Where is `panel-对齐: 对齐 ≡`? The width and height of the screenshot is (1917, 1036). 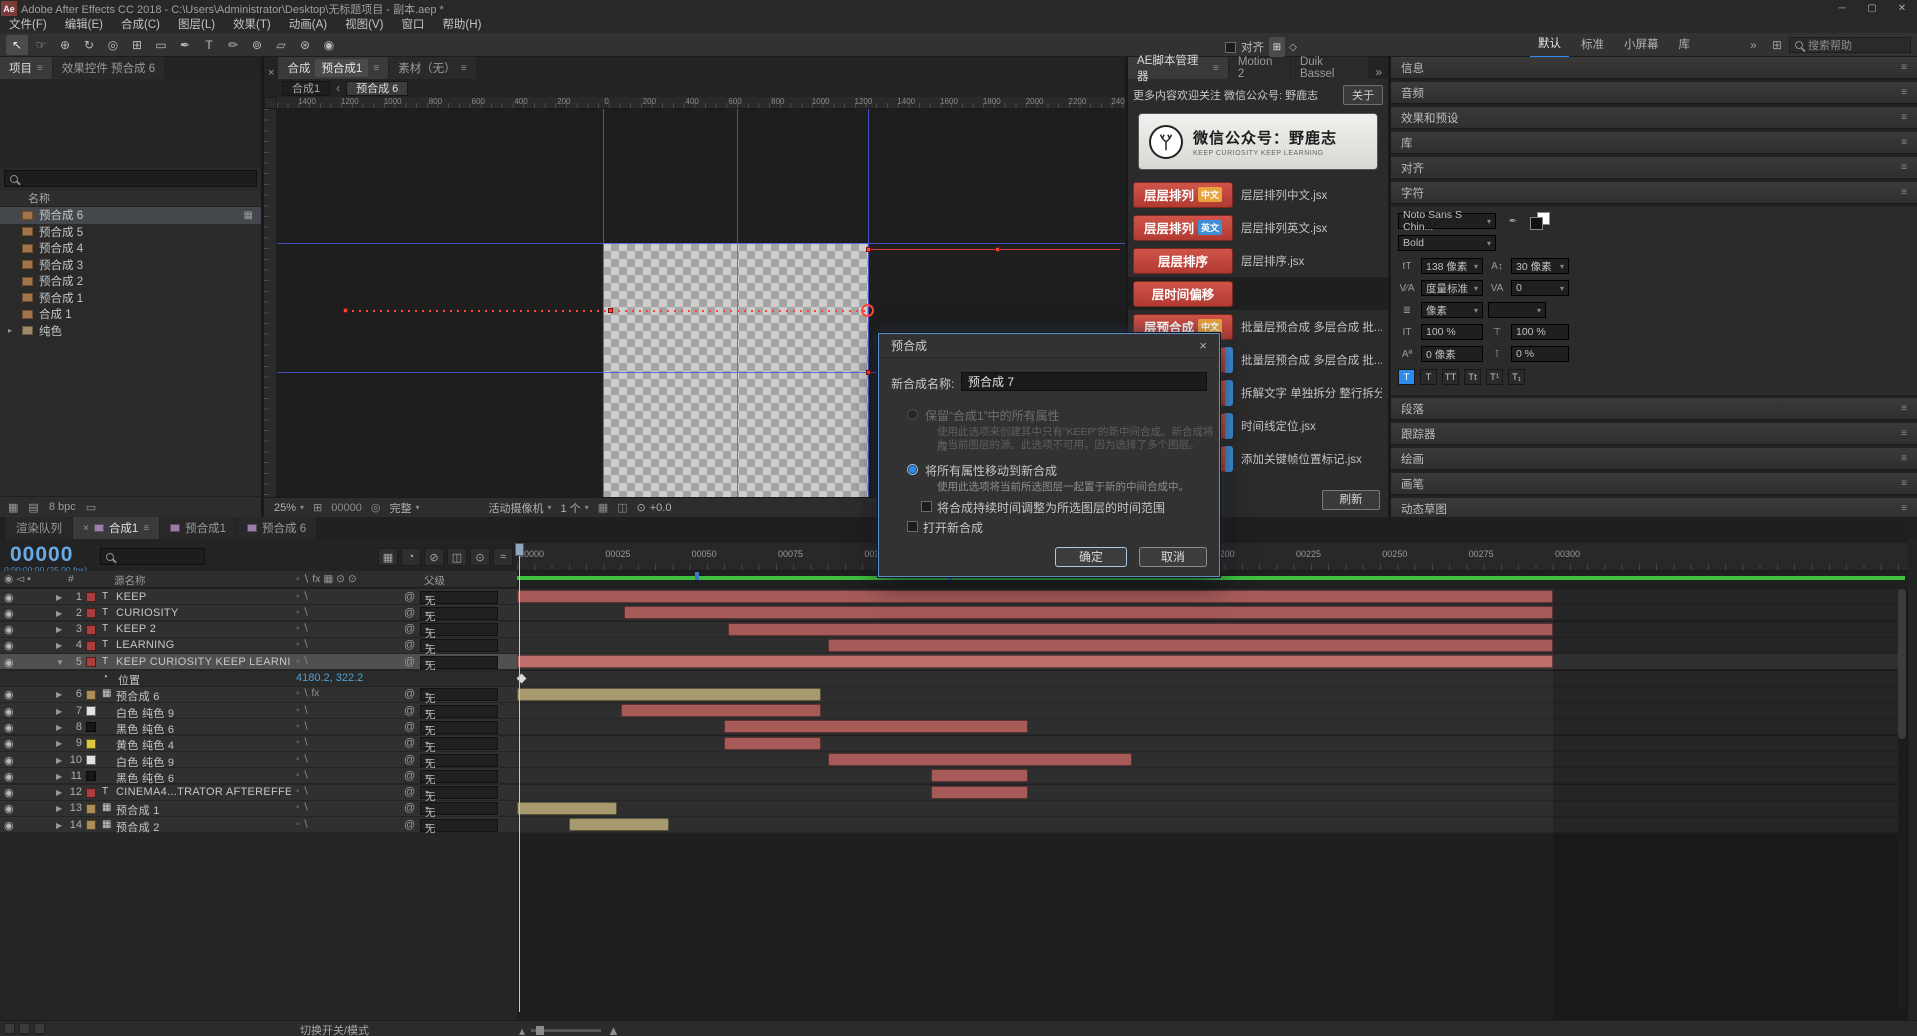 panel-对齐: 对齐 ≡ is located at coordinates (1654, 168).